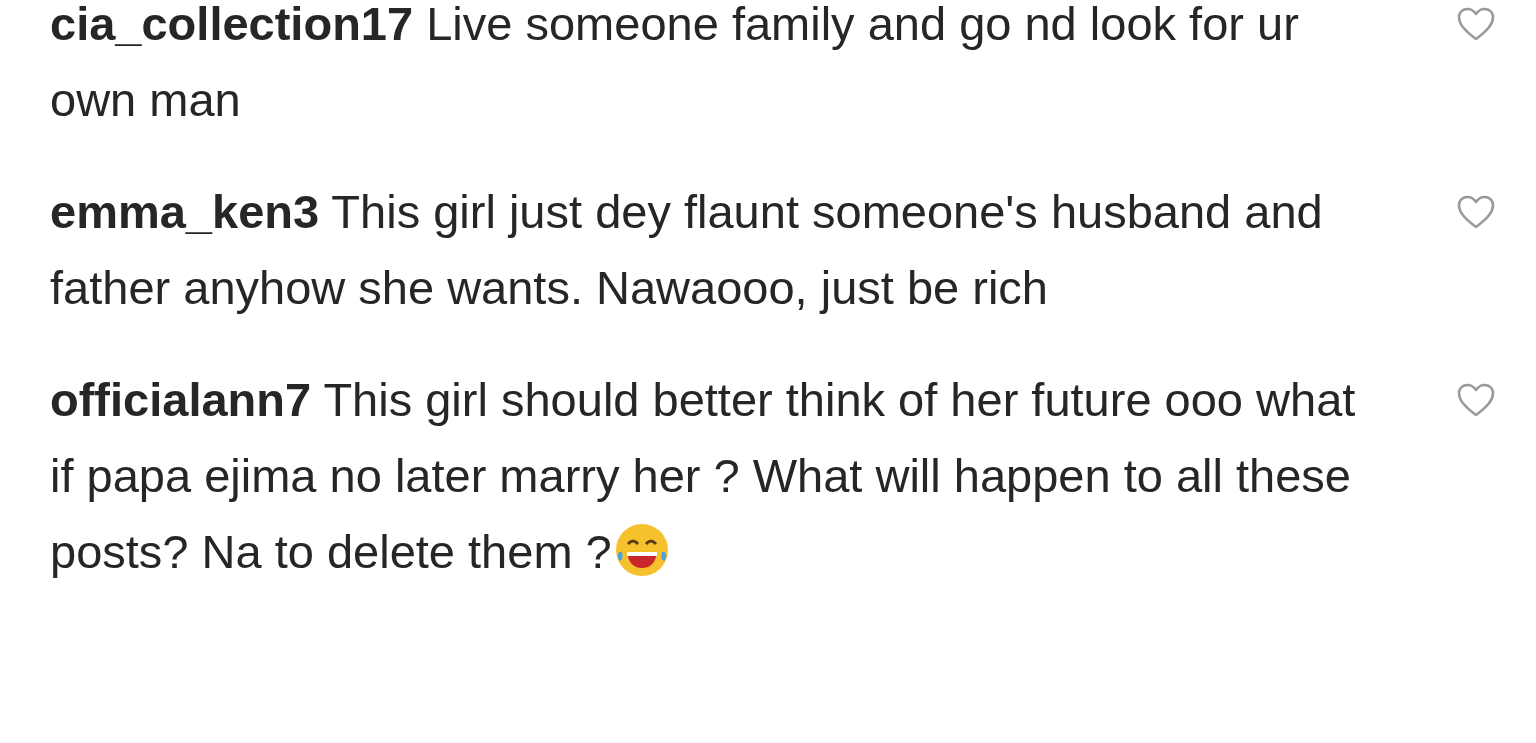 The image size is (1536, 743). Describe the element at coordinates (675, 64) in the screenshot. I see `comment-text: cia_collection17 Live someone family and go nd look for ur own man` at that location.